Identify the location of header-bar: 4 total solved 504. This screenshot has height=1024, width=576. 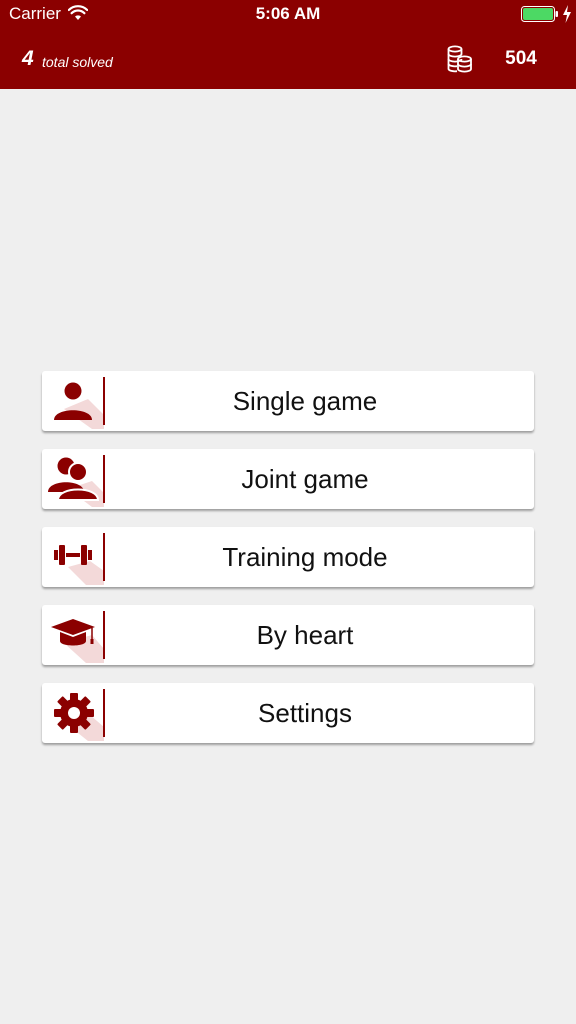
(288, 58).